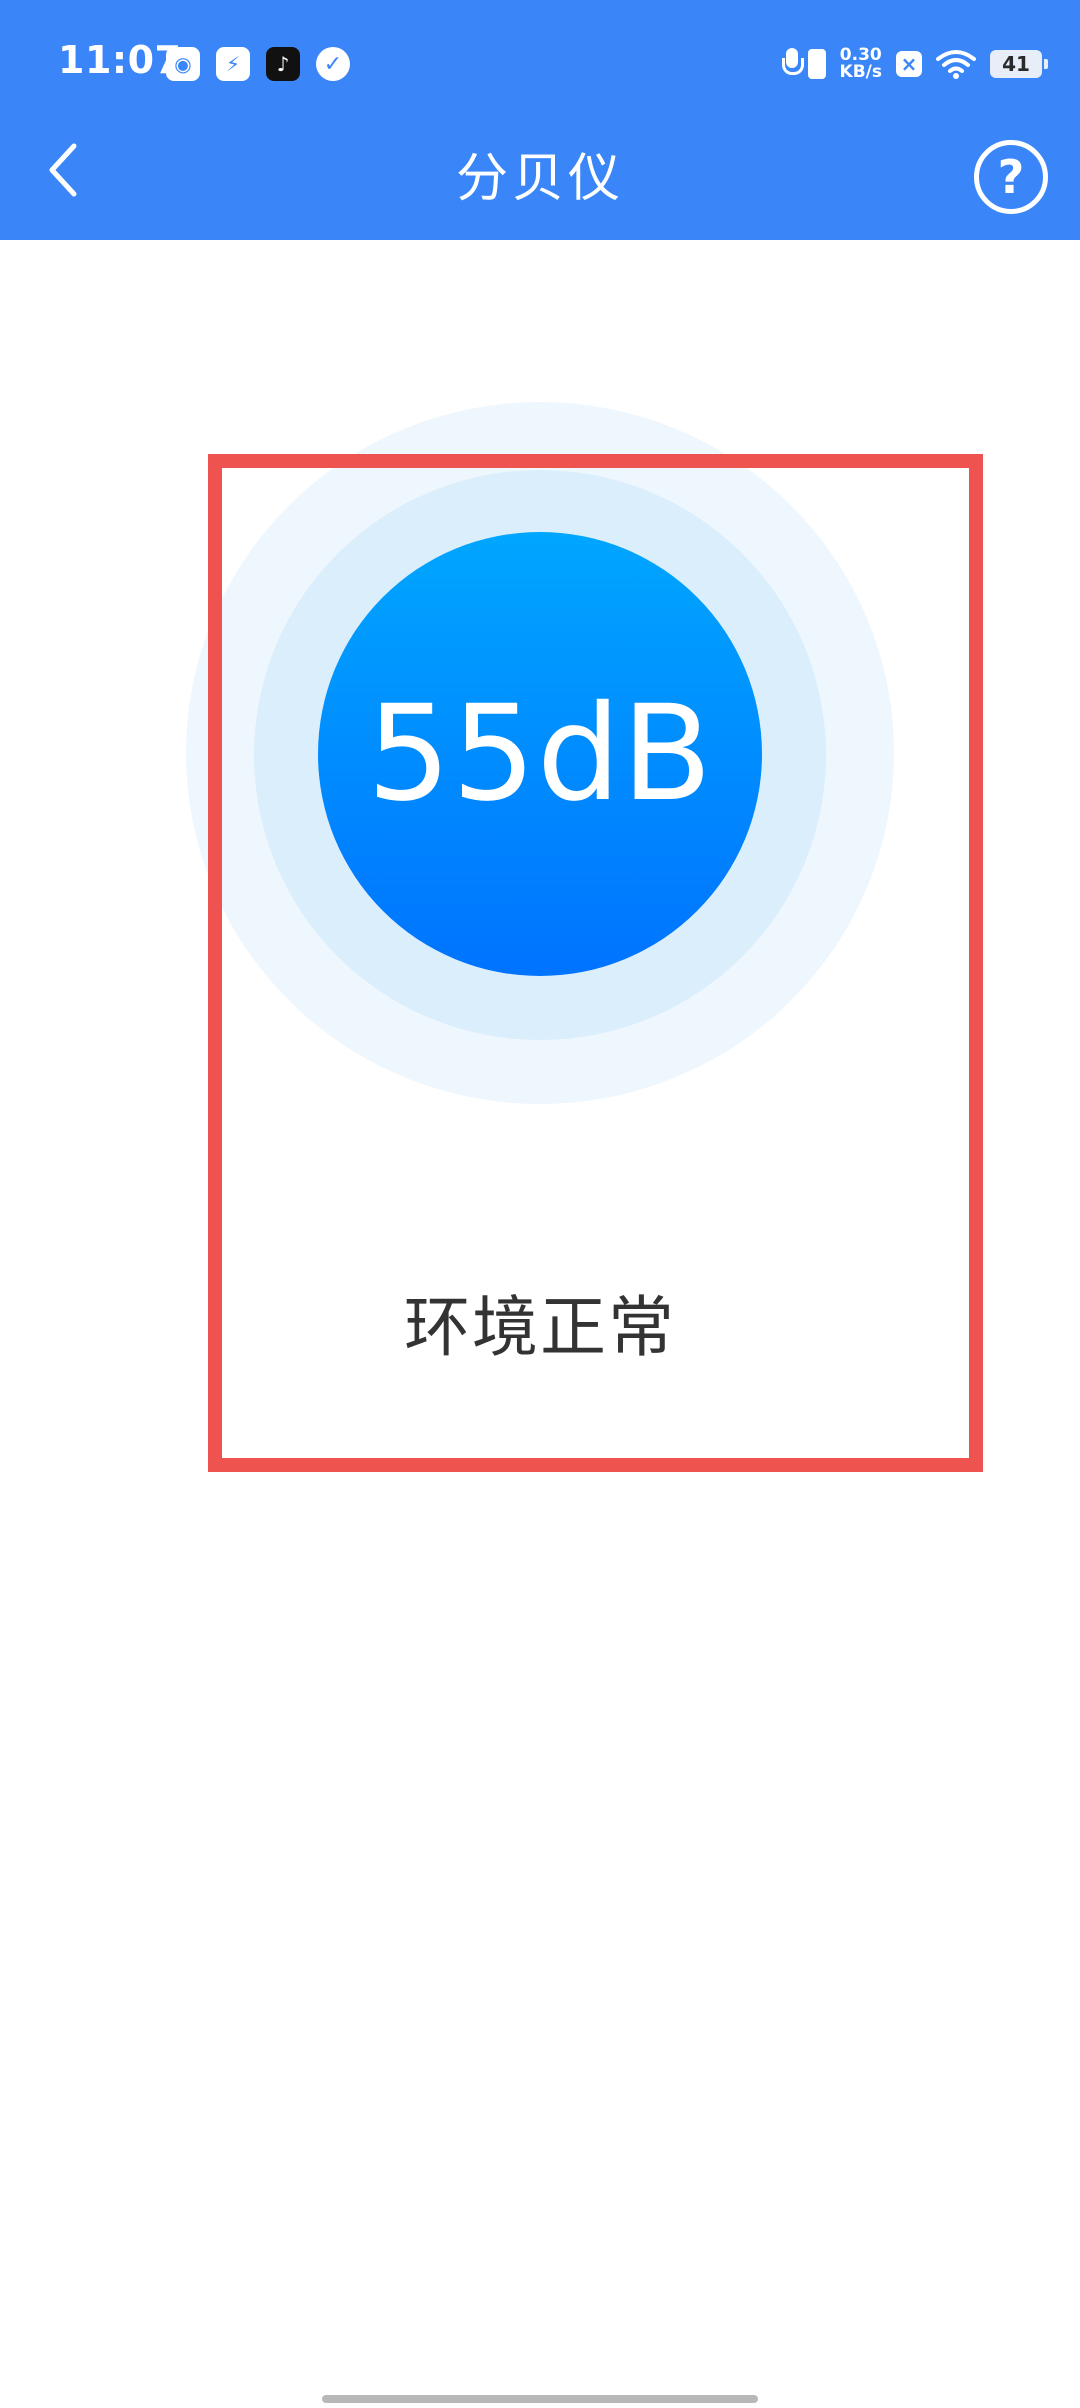  I want to click on check-circle-icon: ✓, so click(333, 64).